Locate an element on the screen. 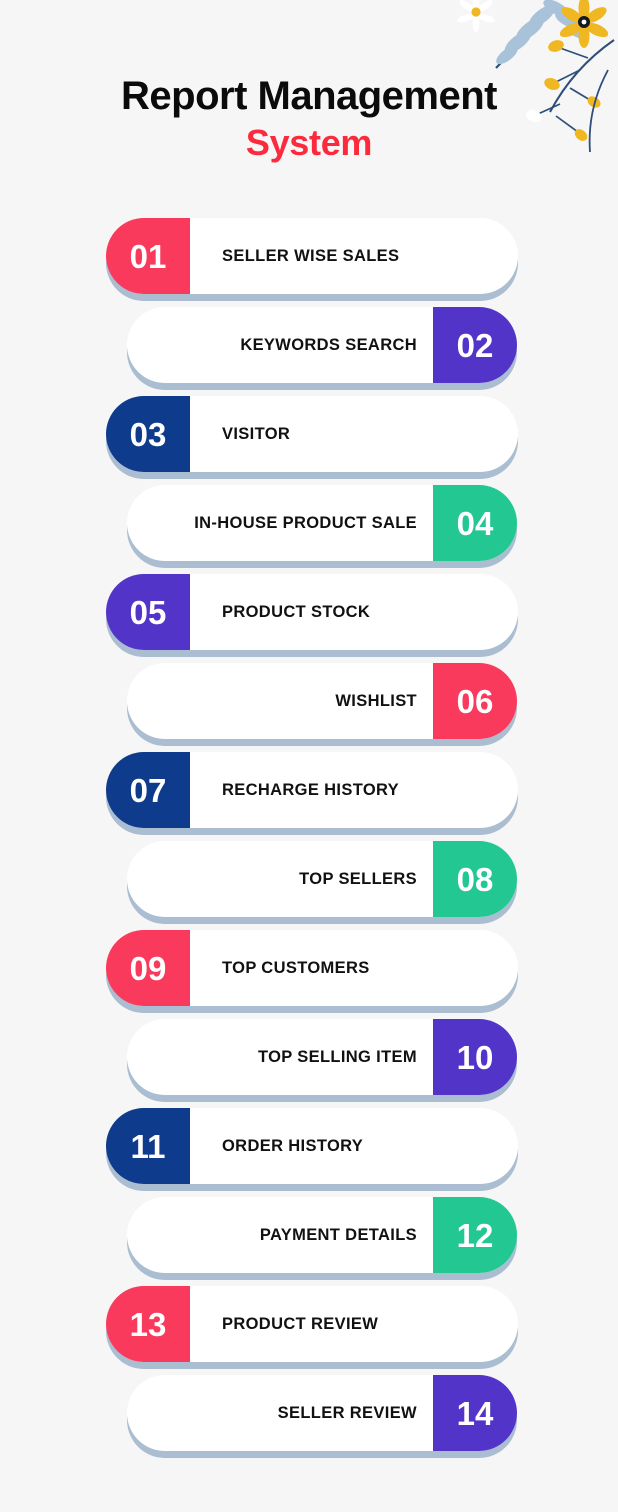  item-number-badge: 01 is located at coordinates (148, 256).